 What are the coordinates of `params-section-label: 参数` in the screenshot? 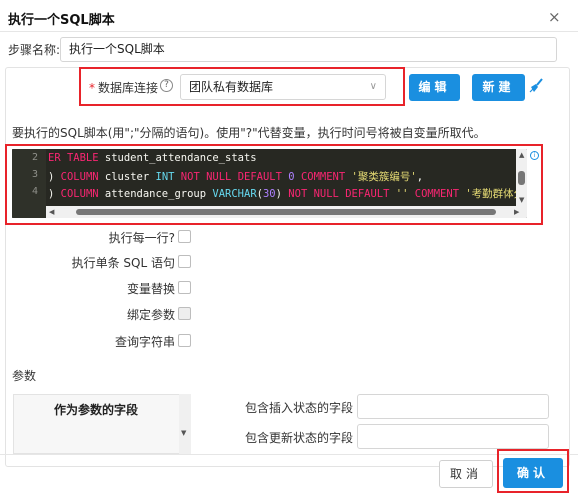 It's located at (24, 376).